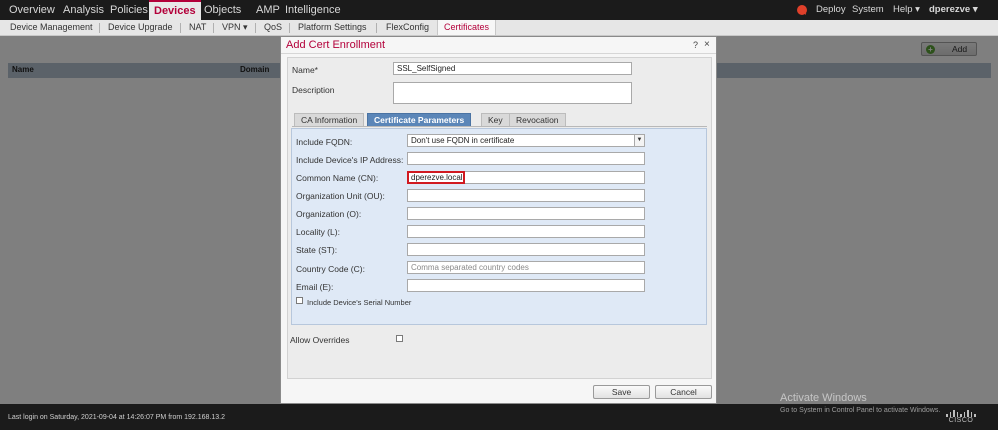 This screenshot has height=430, width=998. What do you see at coordinates (83, 10) in the screenshot?
I see `nav-analysis: Analysis` at bounding box center [83, 10].